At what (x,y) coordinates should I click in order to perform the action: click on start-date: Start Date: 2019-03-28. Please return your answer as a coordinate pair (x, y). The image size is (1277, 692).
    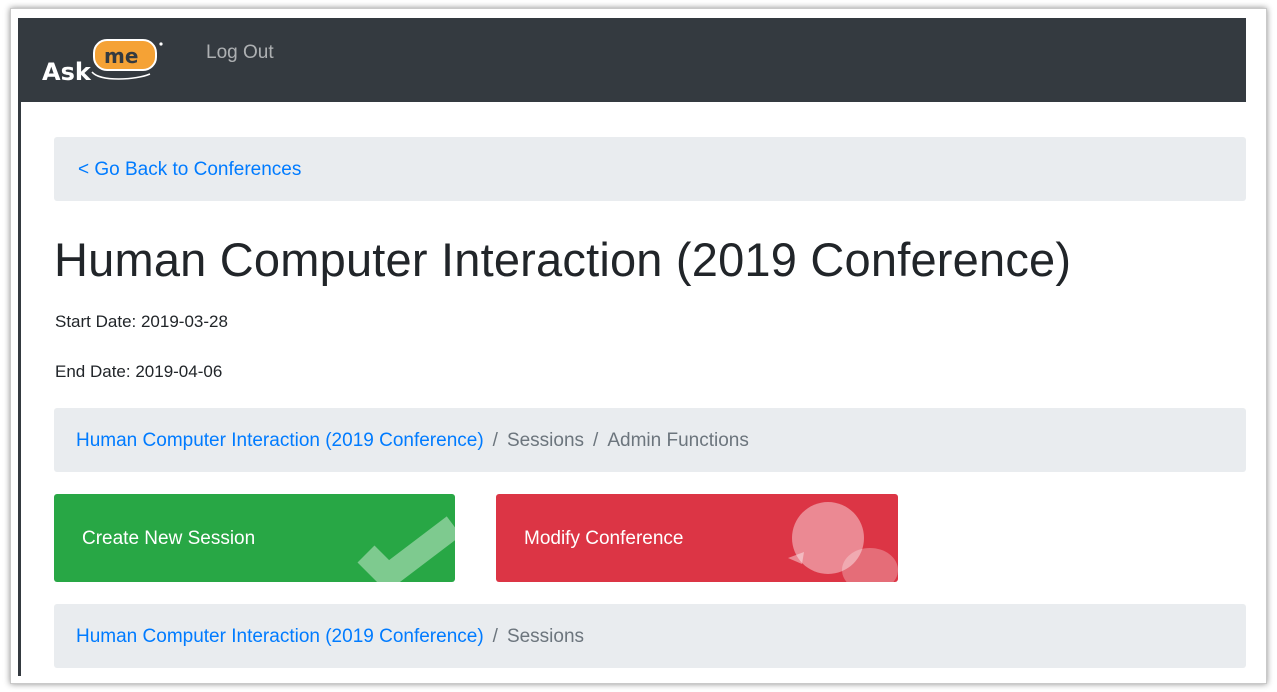
    Looking at the image, I should click on (141, 321).